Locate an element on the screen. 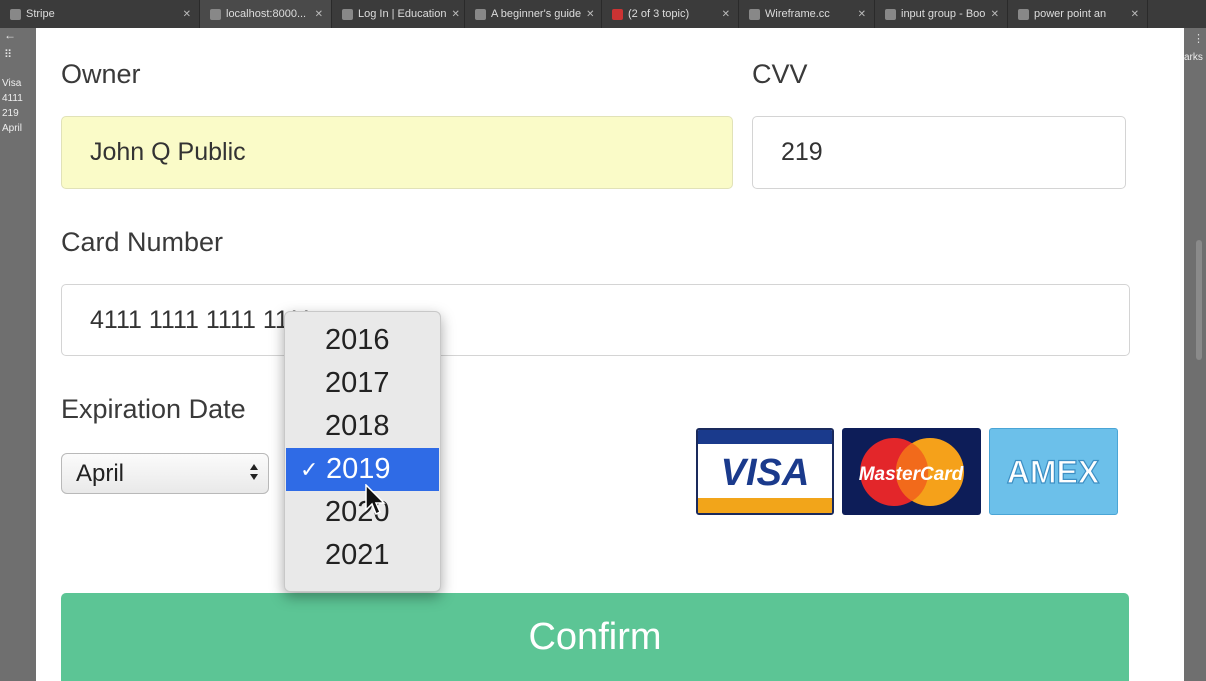 The height and width of the screenshot is (681, 1206). amex-logo: AMEX is located at coordinates (1053, 471).